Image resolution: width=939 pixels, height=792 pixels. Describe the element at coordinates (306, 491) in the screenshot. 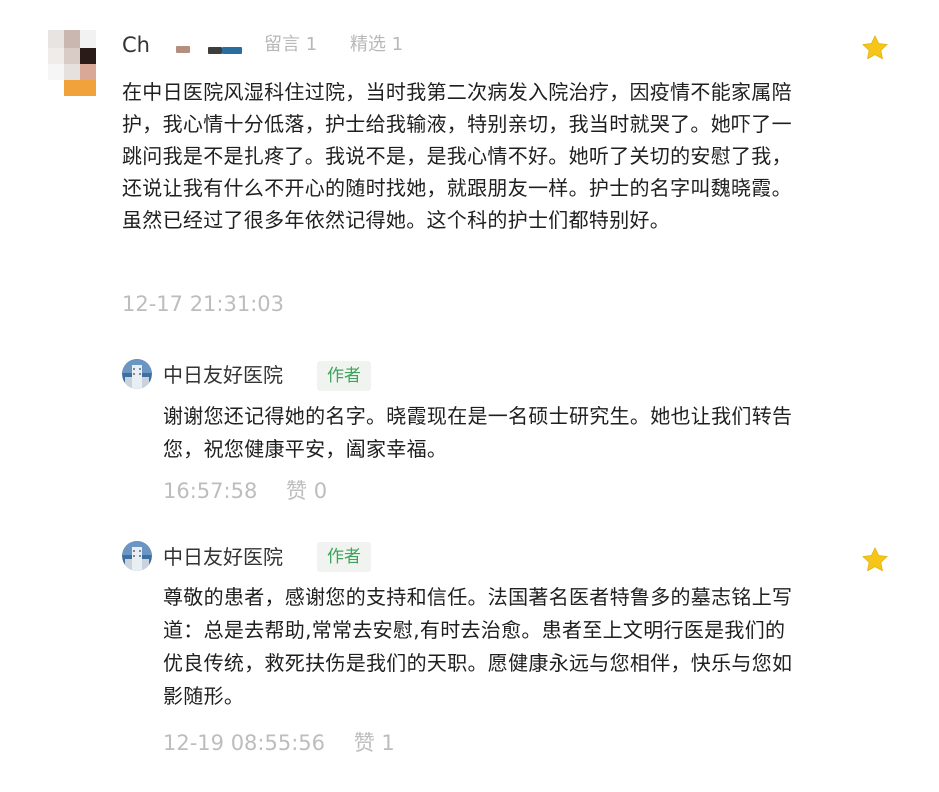

I see `reply-like-count: 赞 0` at that location.